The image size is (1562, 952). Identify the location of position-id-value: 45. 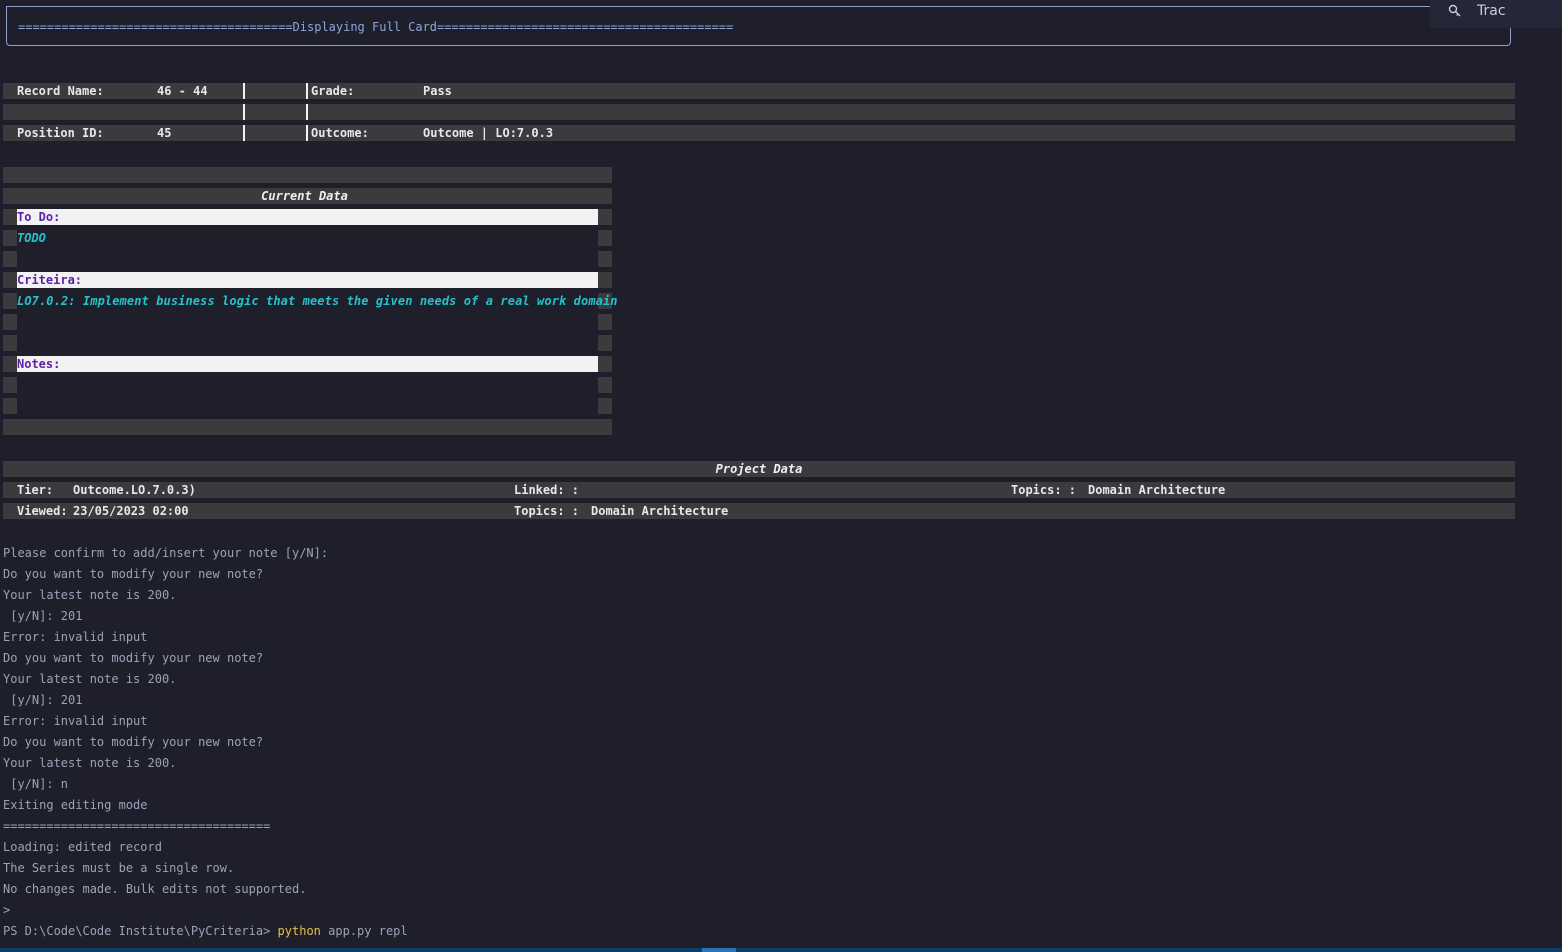
(164, 133).